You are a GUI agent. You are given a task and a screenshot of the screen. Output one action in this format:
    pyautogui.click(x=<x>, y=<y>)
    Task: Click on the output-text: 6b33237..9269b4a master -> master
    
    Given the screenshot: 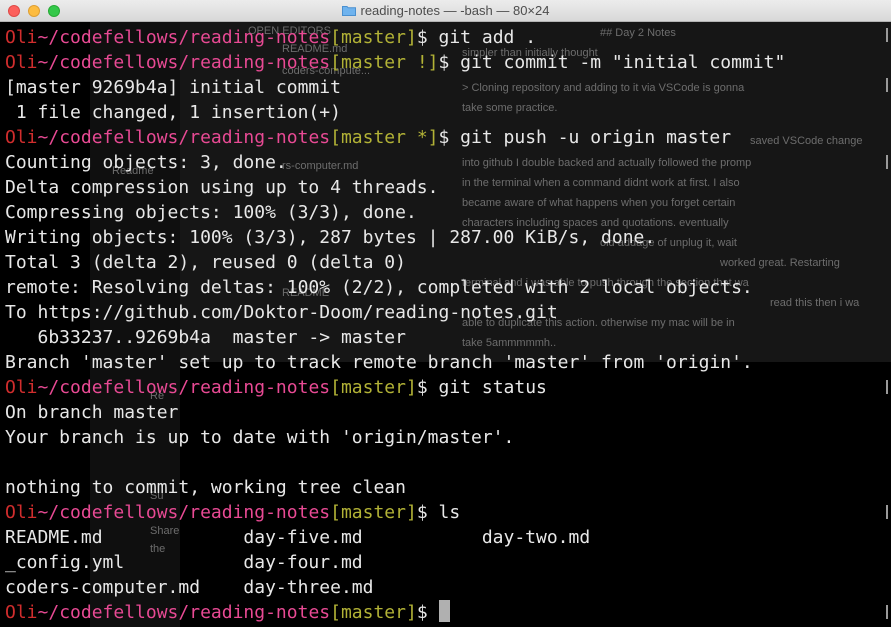 What is the action you would take?
    pyautogui.click(x=205, y=337)
    